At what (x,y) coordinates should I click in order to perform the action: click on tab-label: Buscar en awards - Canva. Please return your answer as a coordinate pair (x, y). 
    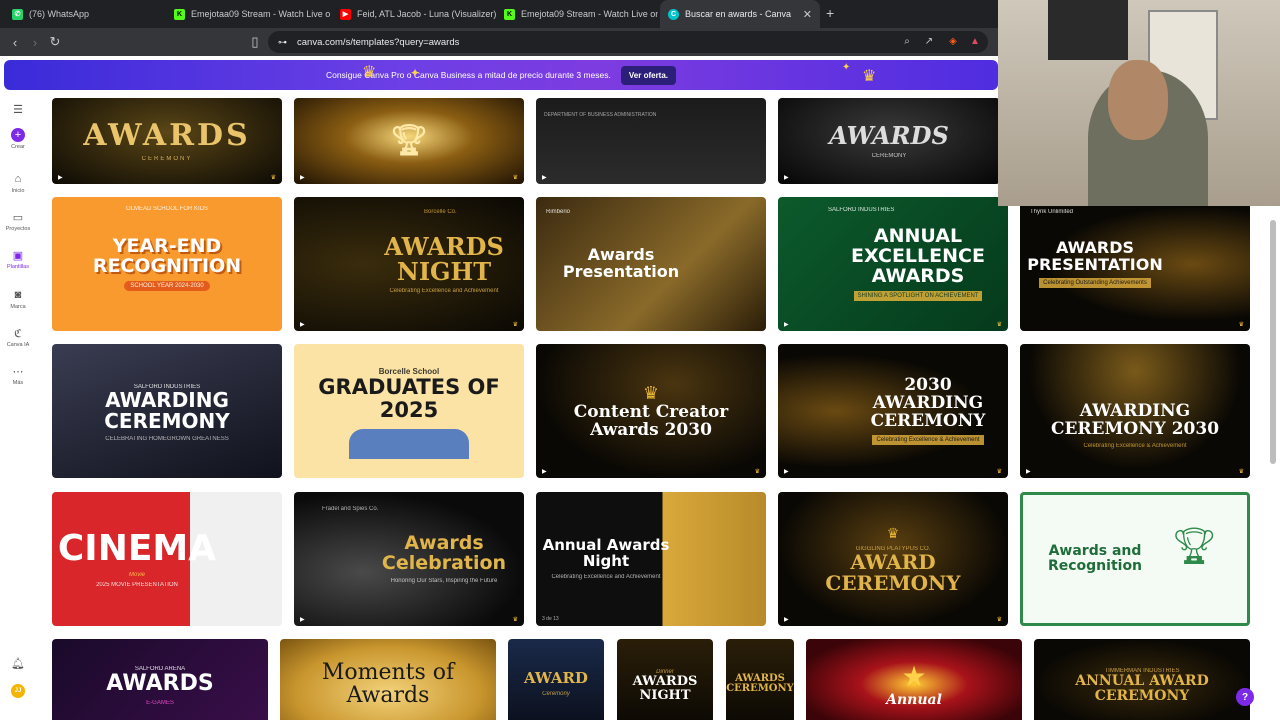
    Looking at the image, I should click on (738, 14).